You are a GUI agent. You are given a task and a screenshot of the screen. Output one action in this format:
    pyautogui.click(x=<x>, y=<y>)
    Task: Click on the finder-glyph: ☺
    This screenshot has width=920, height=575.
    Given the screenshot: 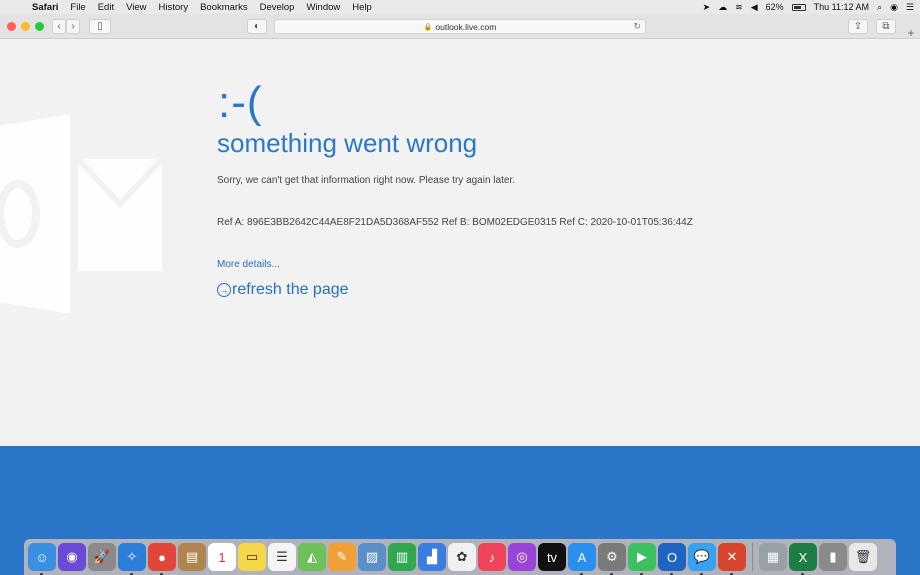 What is the action you would take?
    pyautogui.click(x=42, y=557)
    